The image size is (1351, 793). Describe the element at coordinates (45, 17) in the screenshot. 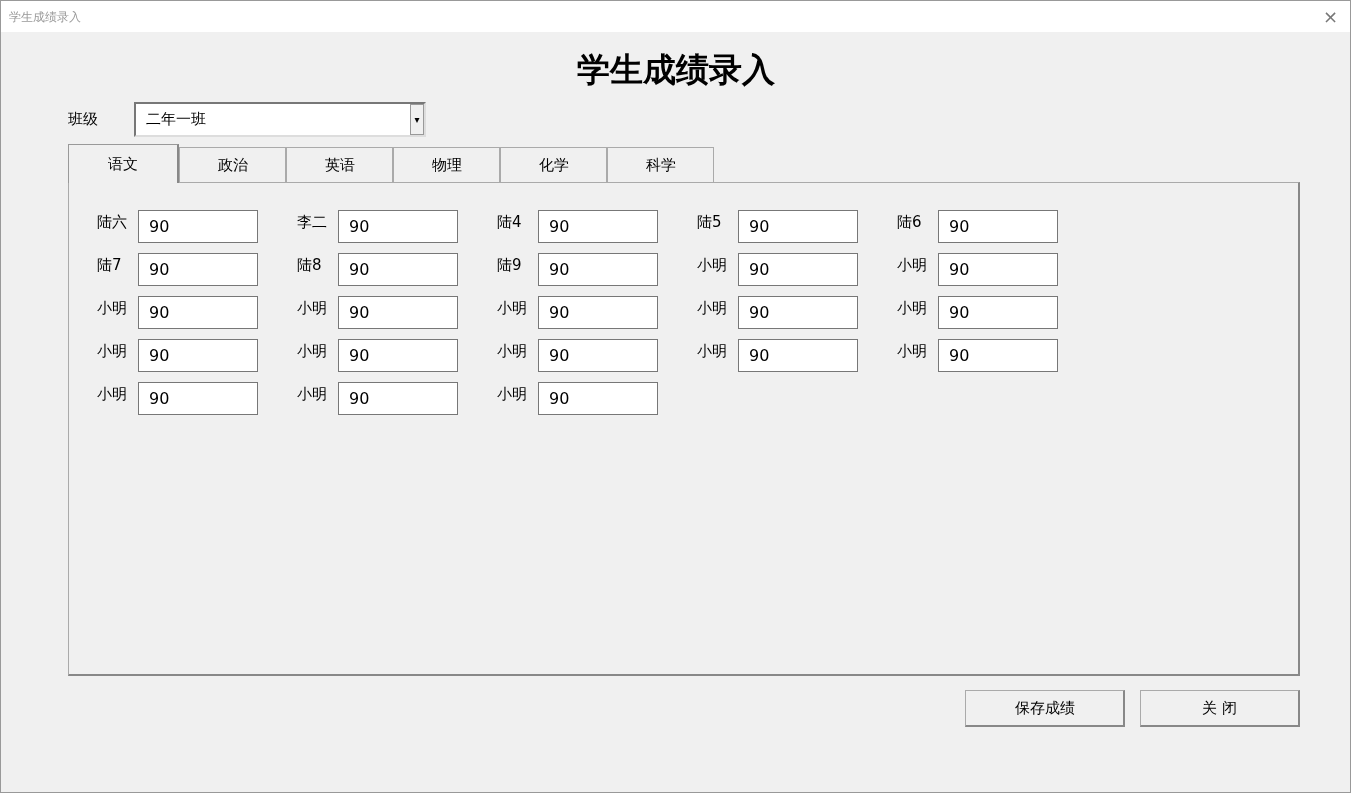

I see `window-title: 学生成绩录入` at that location.